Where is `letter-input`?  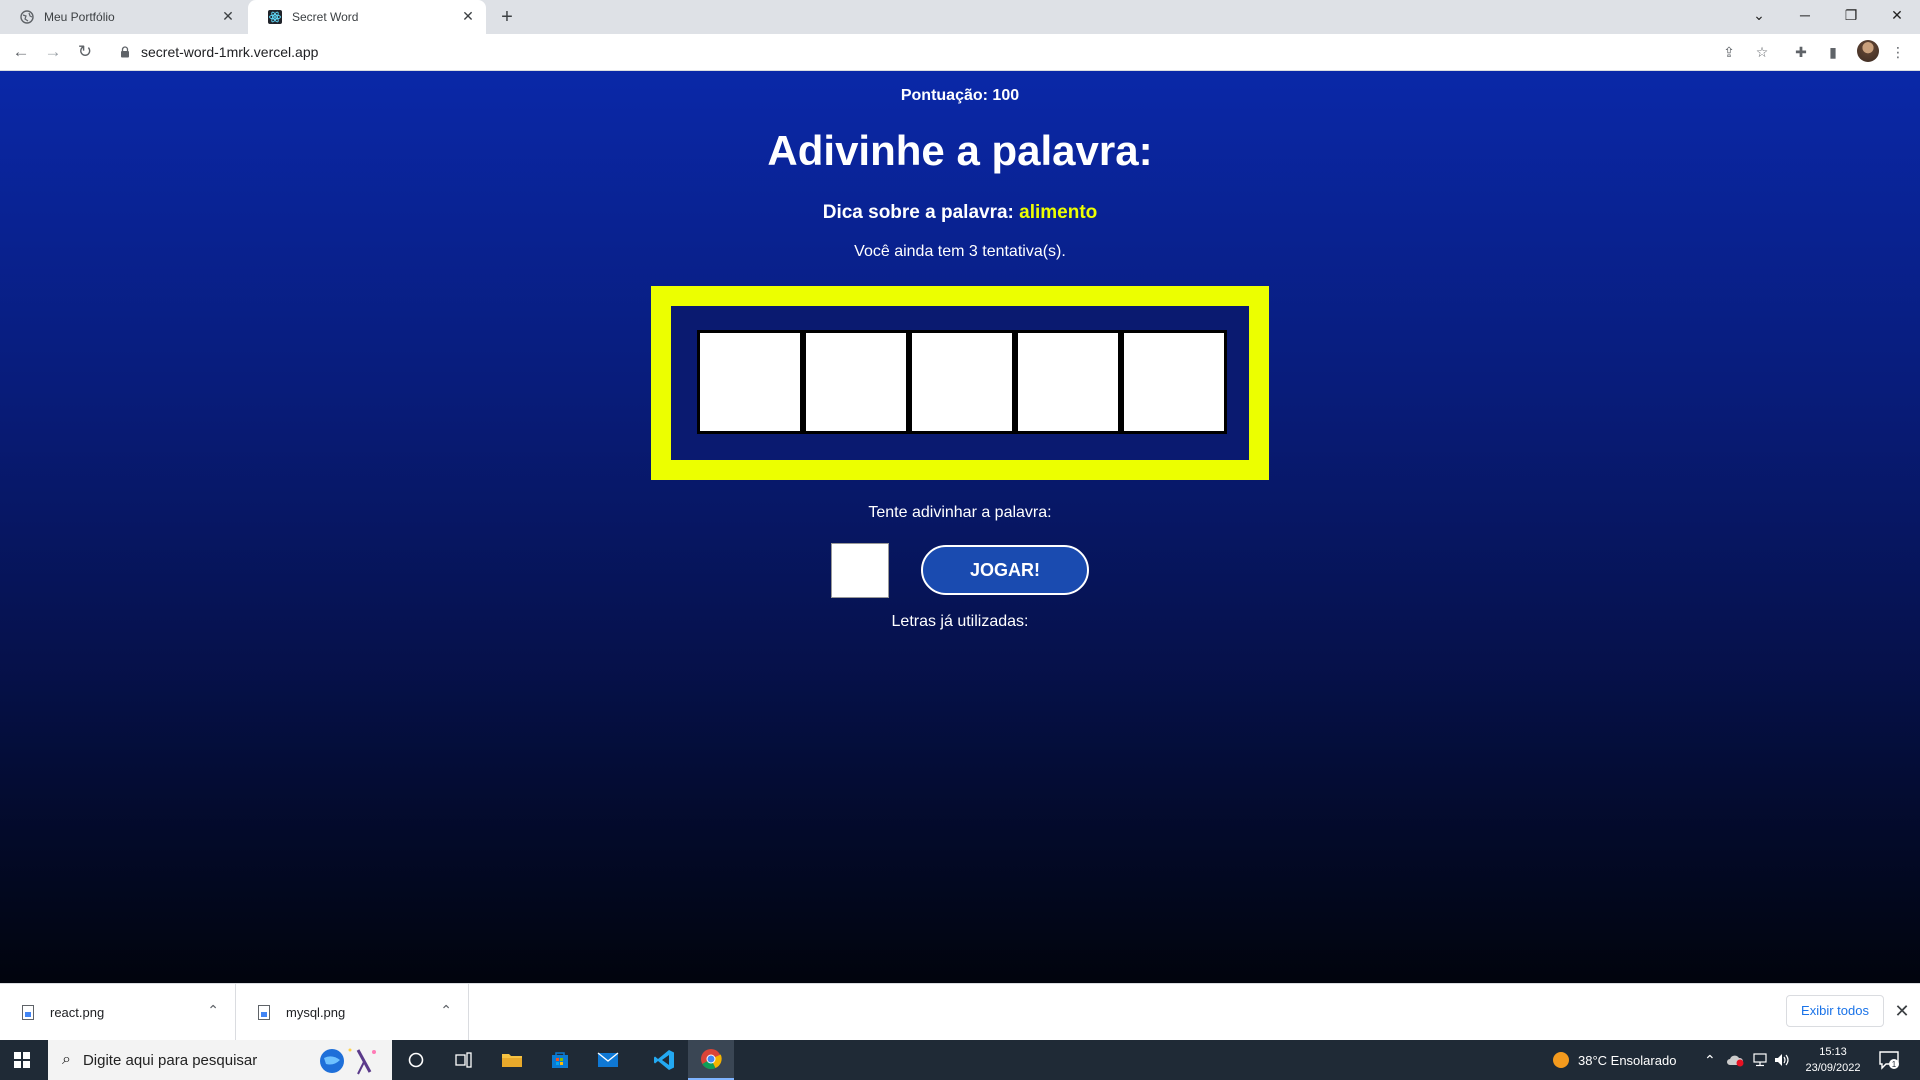 letter-input is located at coordinates (860, 570).